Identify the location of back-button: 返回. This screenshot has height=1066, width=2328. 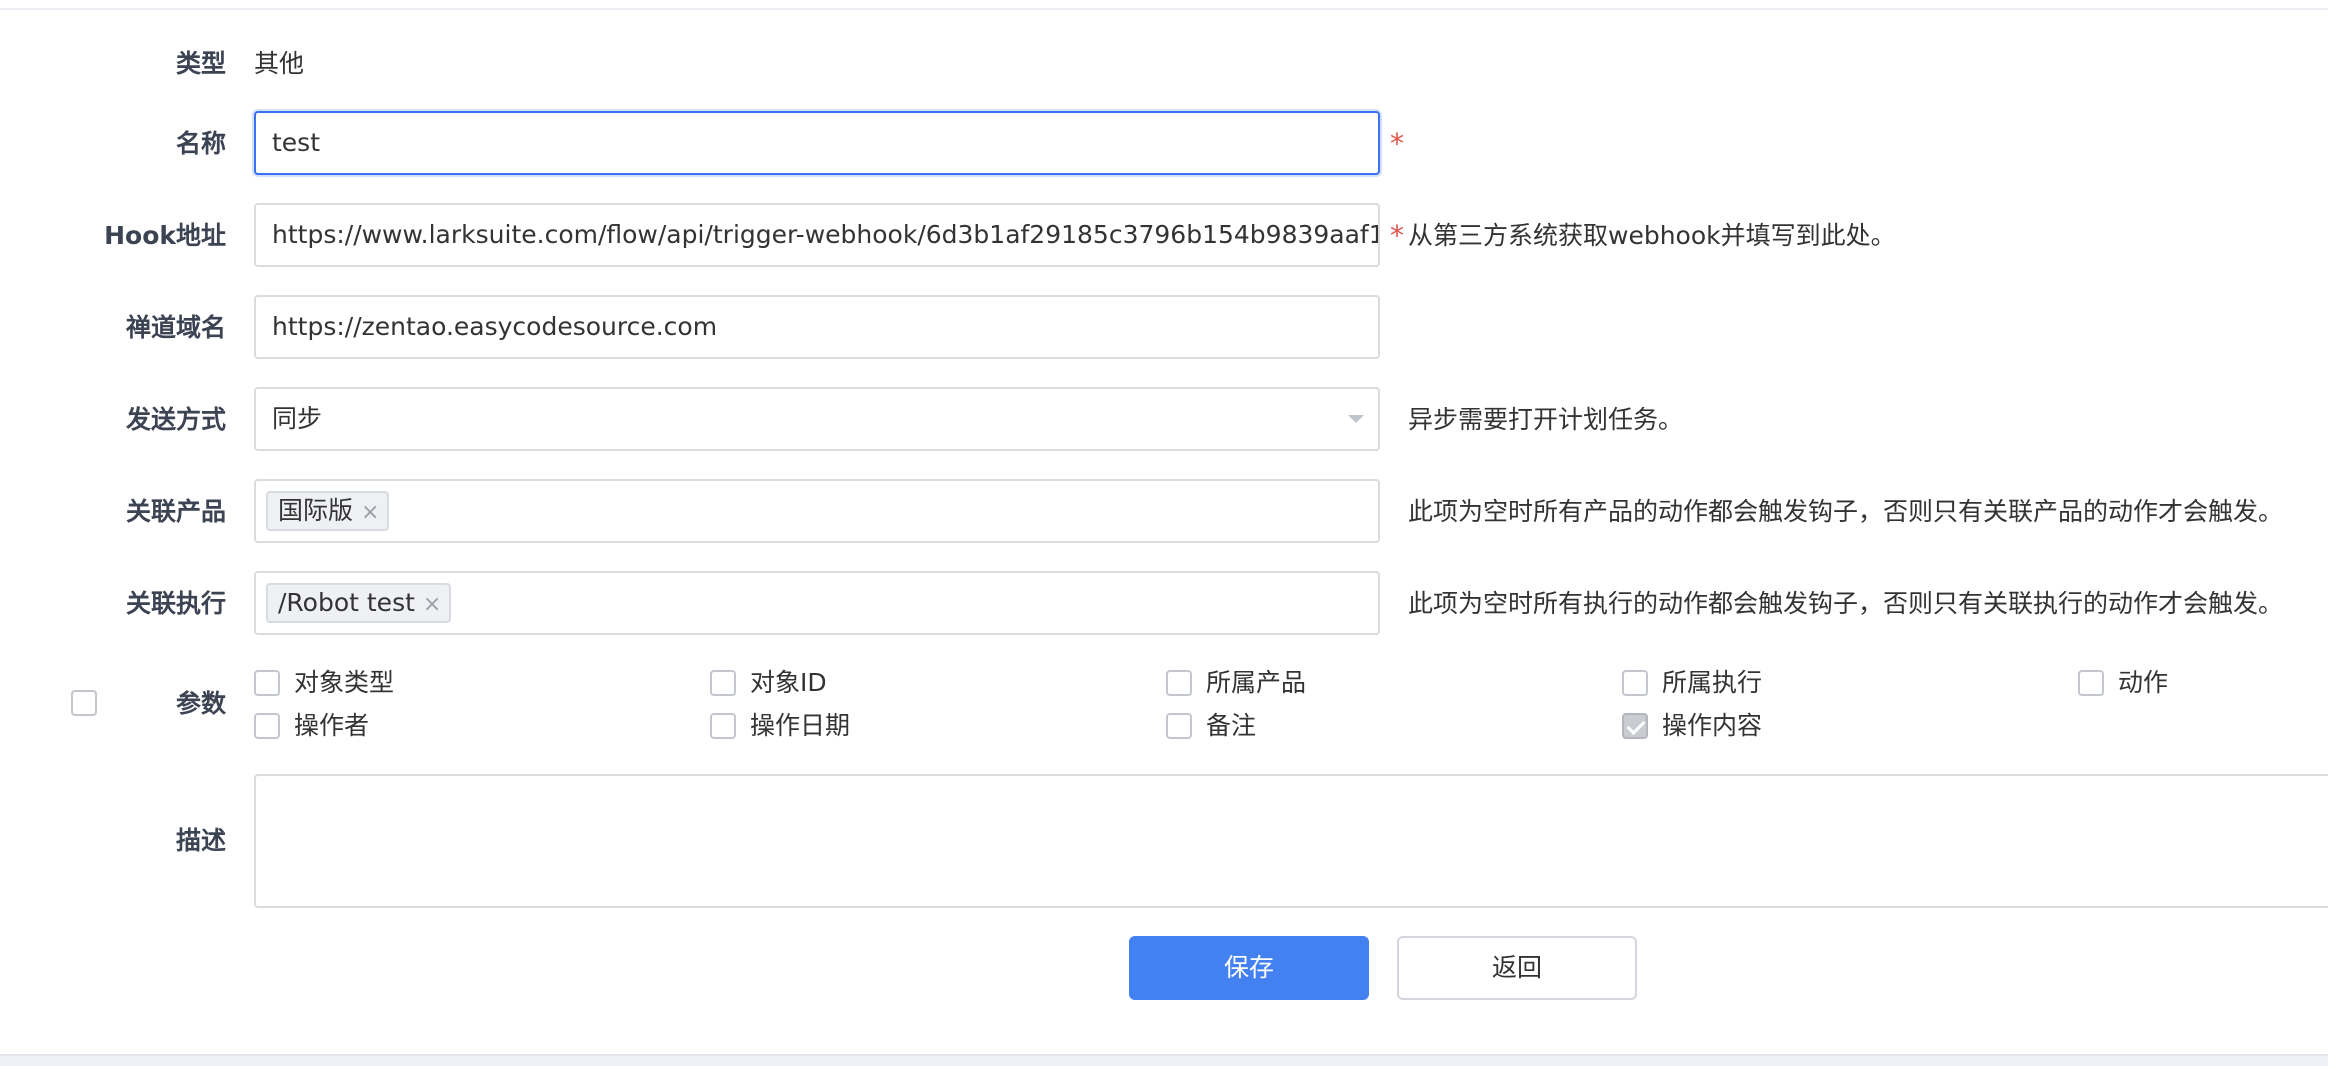
(1517, 968).